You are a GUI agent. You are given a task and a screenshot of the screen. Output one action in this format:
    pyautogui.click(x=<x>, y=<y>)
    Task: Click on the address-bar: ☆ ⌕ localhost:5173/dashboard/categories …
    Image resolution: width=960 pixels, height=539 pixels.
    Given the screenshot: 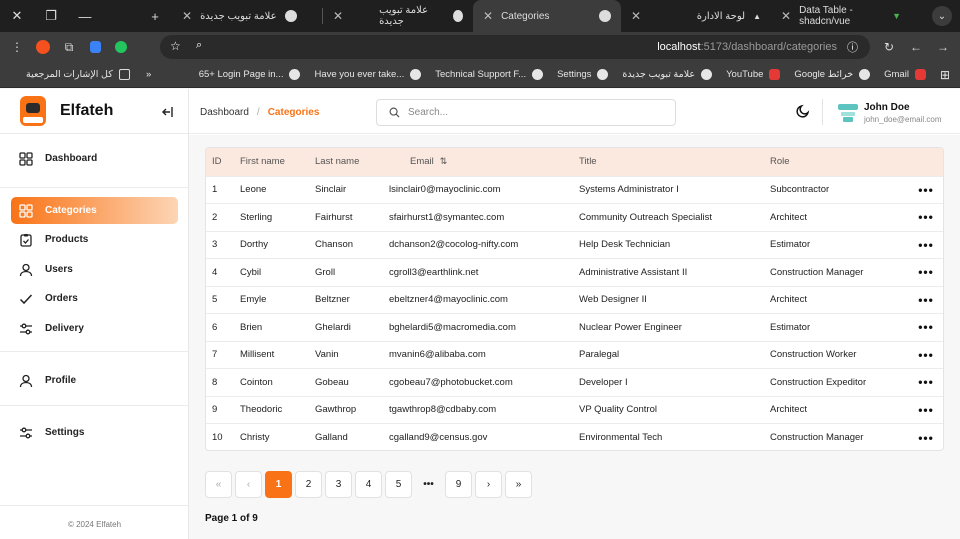 What is the action you would take?
    pyautogui.click(x=515, y=47)
    